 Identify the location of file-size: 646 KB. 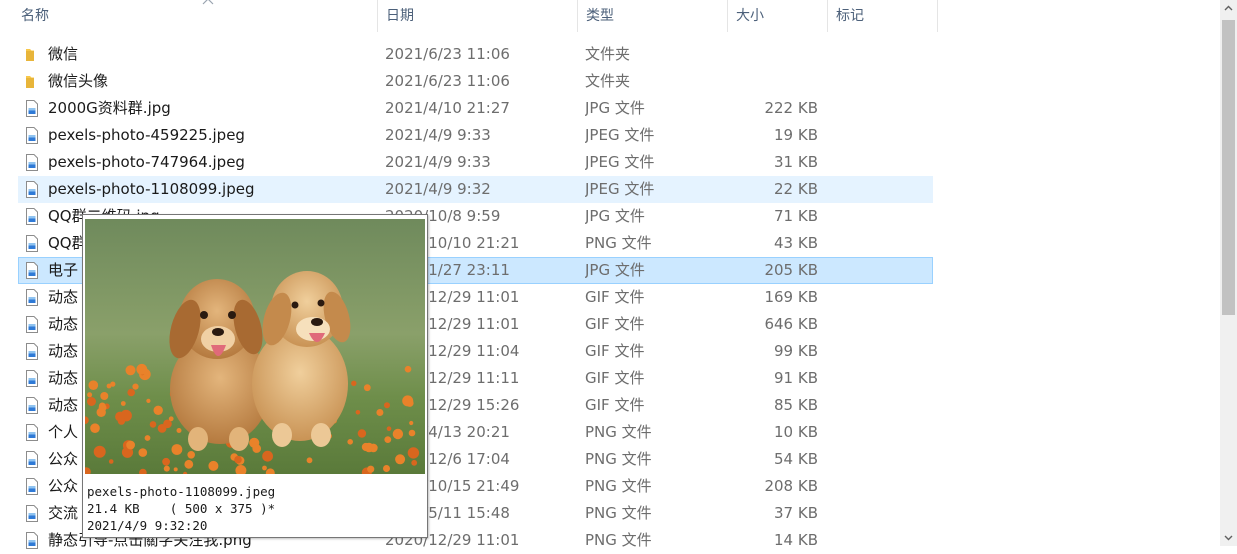
(791, 324).